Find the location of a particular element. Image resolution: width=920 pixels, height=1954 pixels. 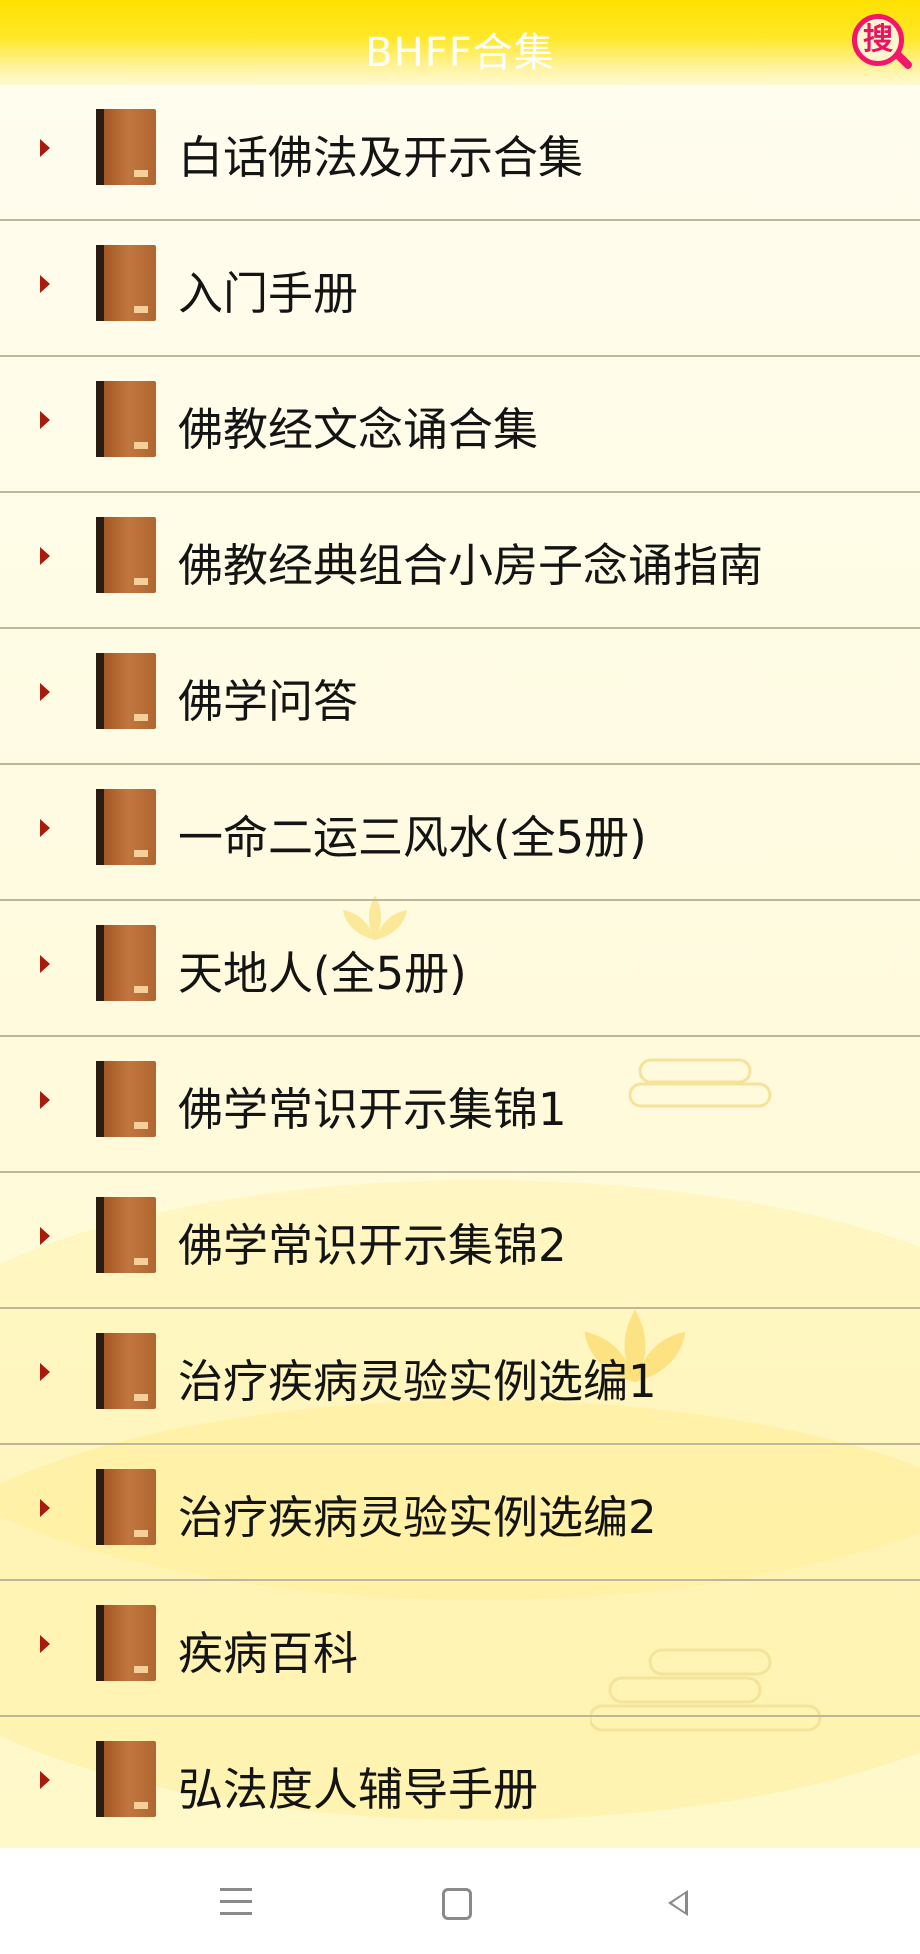

back-triangle-icon is located at coordinates (678, 1902).